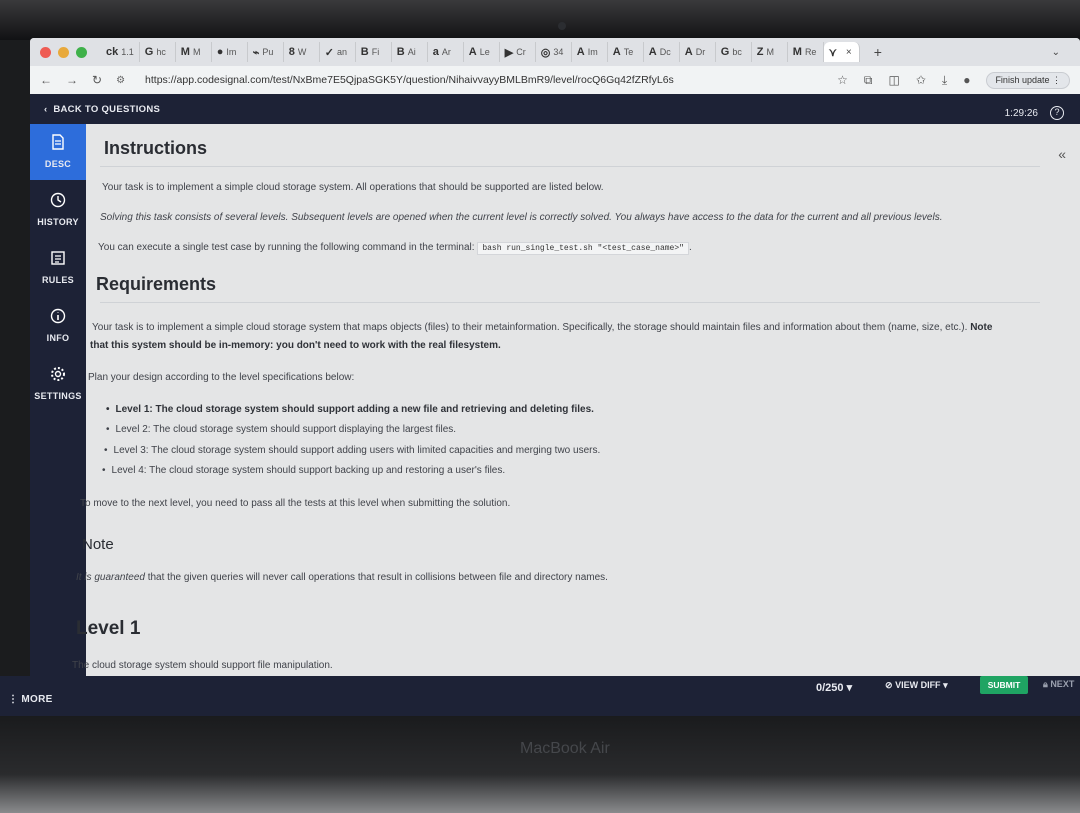 This screenshot has width=1080, height=813. What do you see at coordinates (806, 52) in the screenshot?
I see `browser-tab: M Re` at bounding box center [806, 52].